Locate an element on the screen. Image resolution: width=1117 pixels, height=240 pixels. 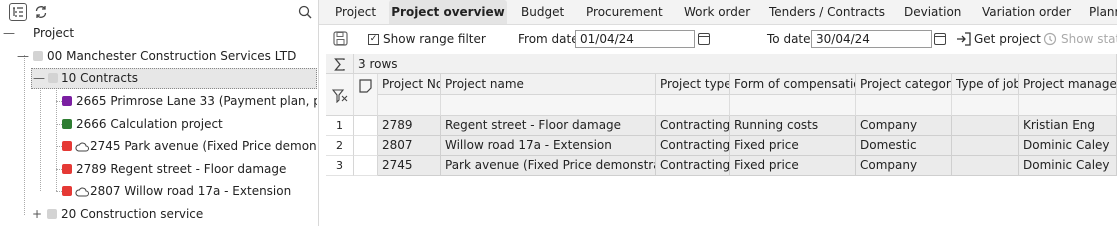
column-header: Project category is located at coordinates (904, 84).